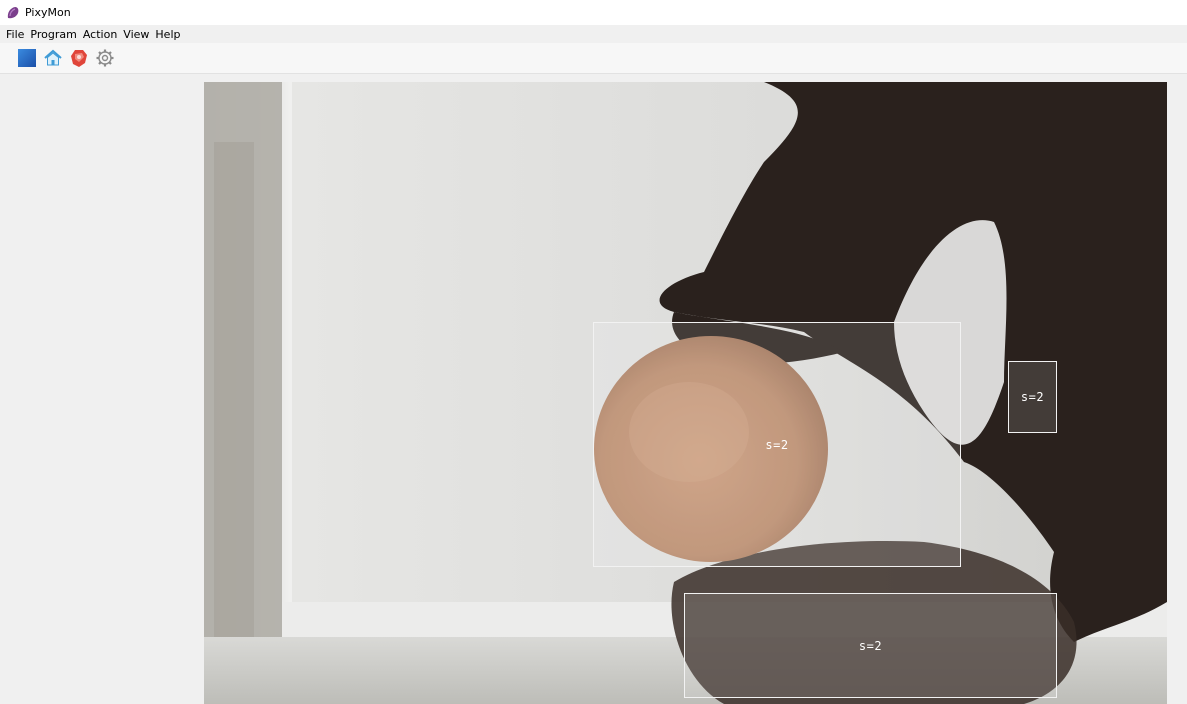  I want to click on stop-button, so click(27, 58).